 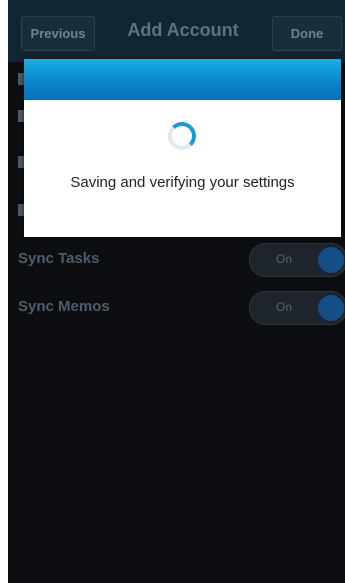 I want to click on sync-tasks-label: Sync Tasks, so click(x=59, y=258).